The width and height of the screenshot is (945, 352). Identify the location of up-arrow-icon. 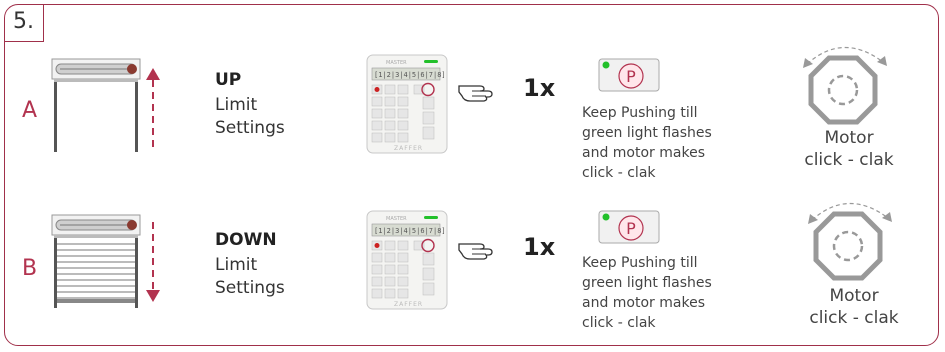
(153, 108).